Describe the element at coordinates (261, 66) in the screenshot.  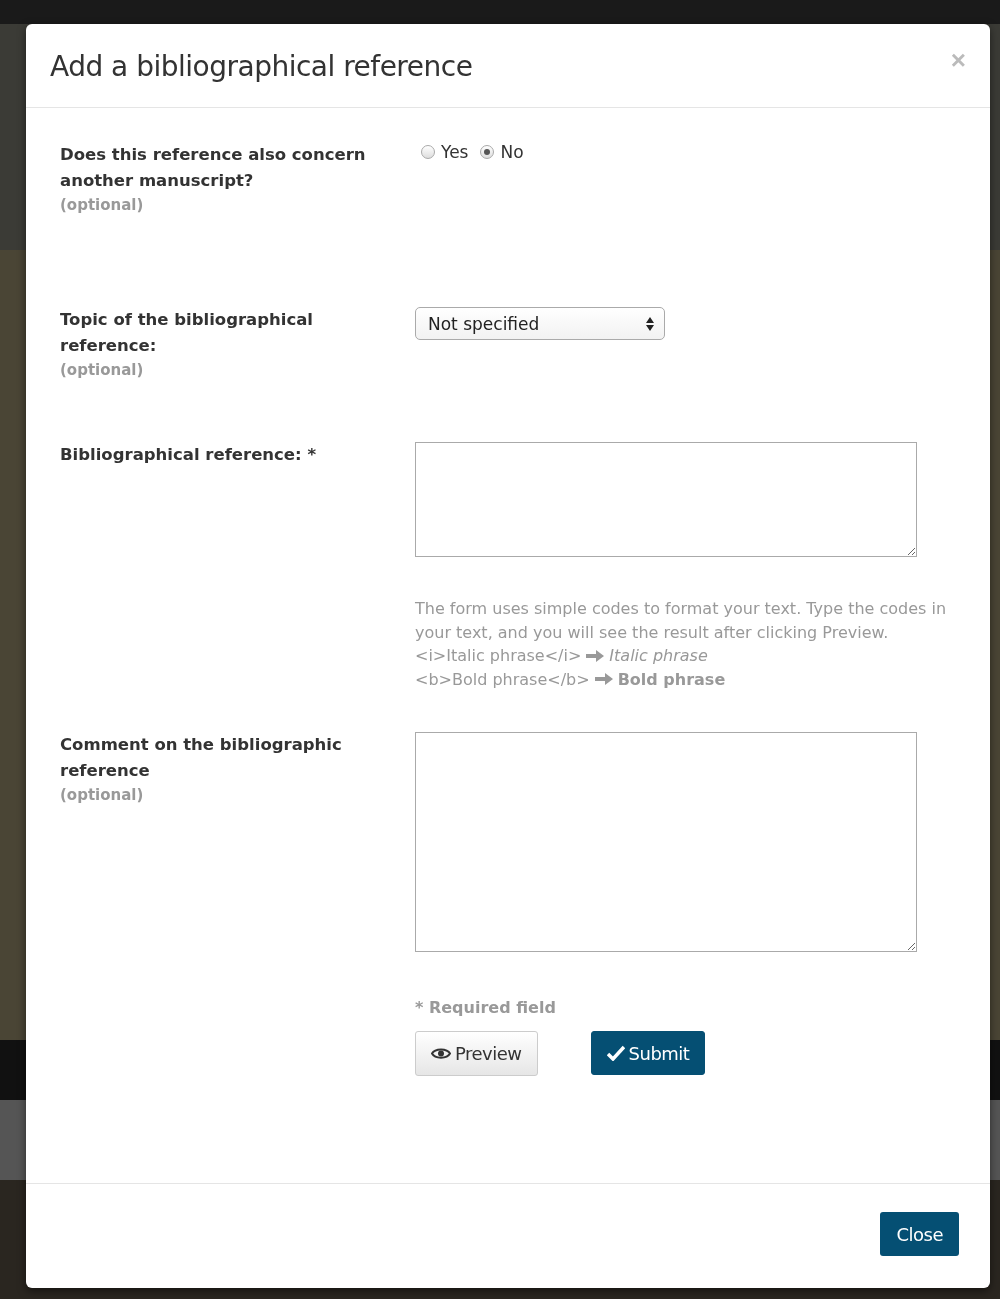
I see `dialog-title: Add a bibliographical reference` at that location.